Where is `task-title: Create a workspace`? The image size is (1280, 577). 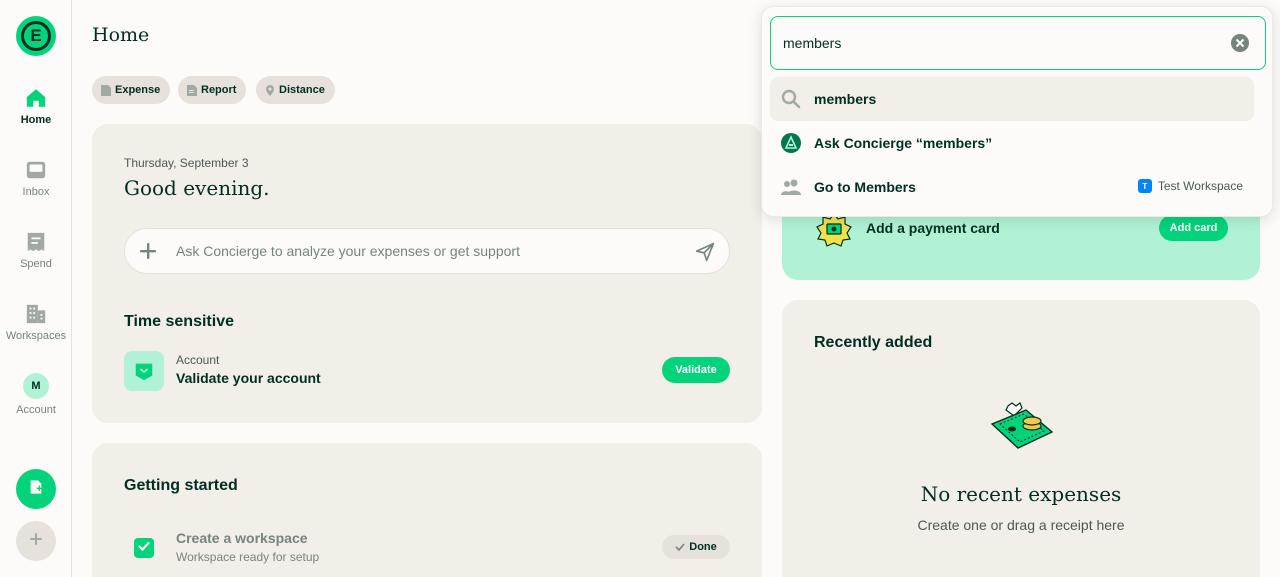
task-title: Create a workspace is located at coordinates (242, 538).